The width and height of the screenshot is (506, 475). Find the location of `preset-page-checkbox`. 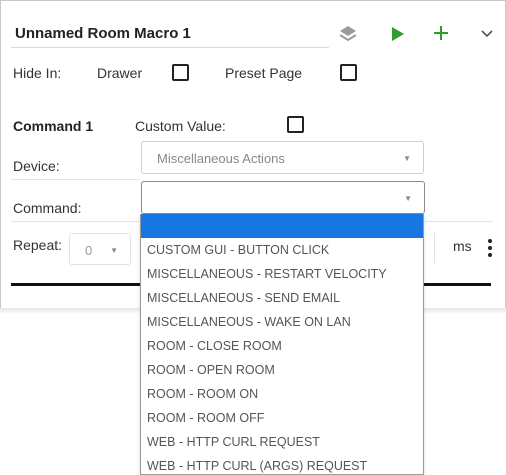

preset-page-checkbox is located at coordinates (348, 72).